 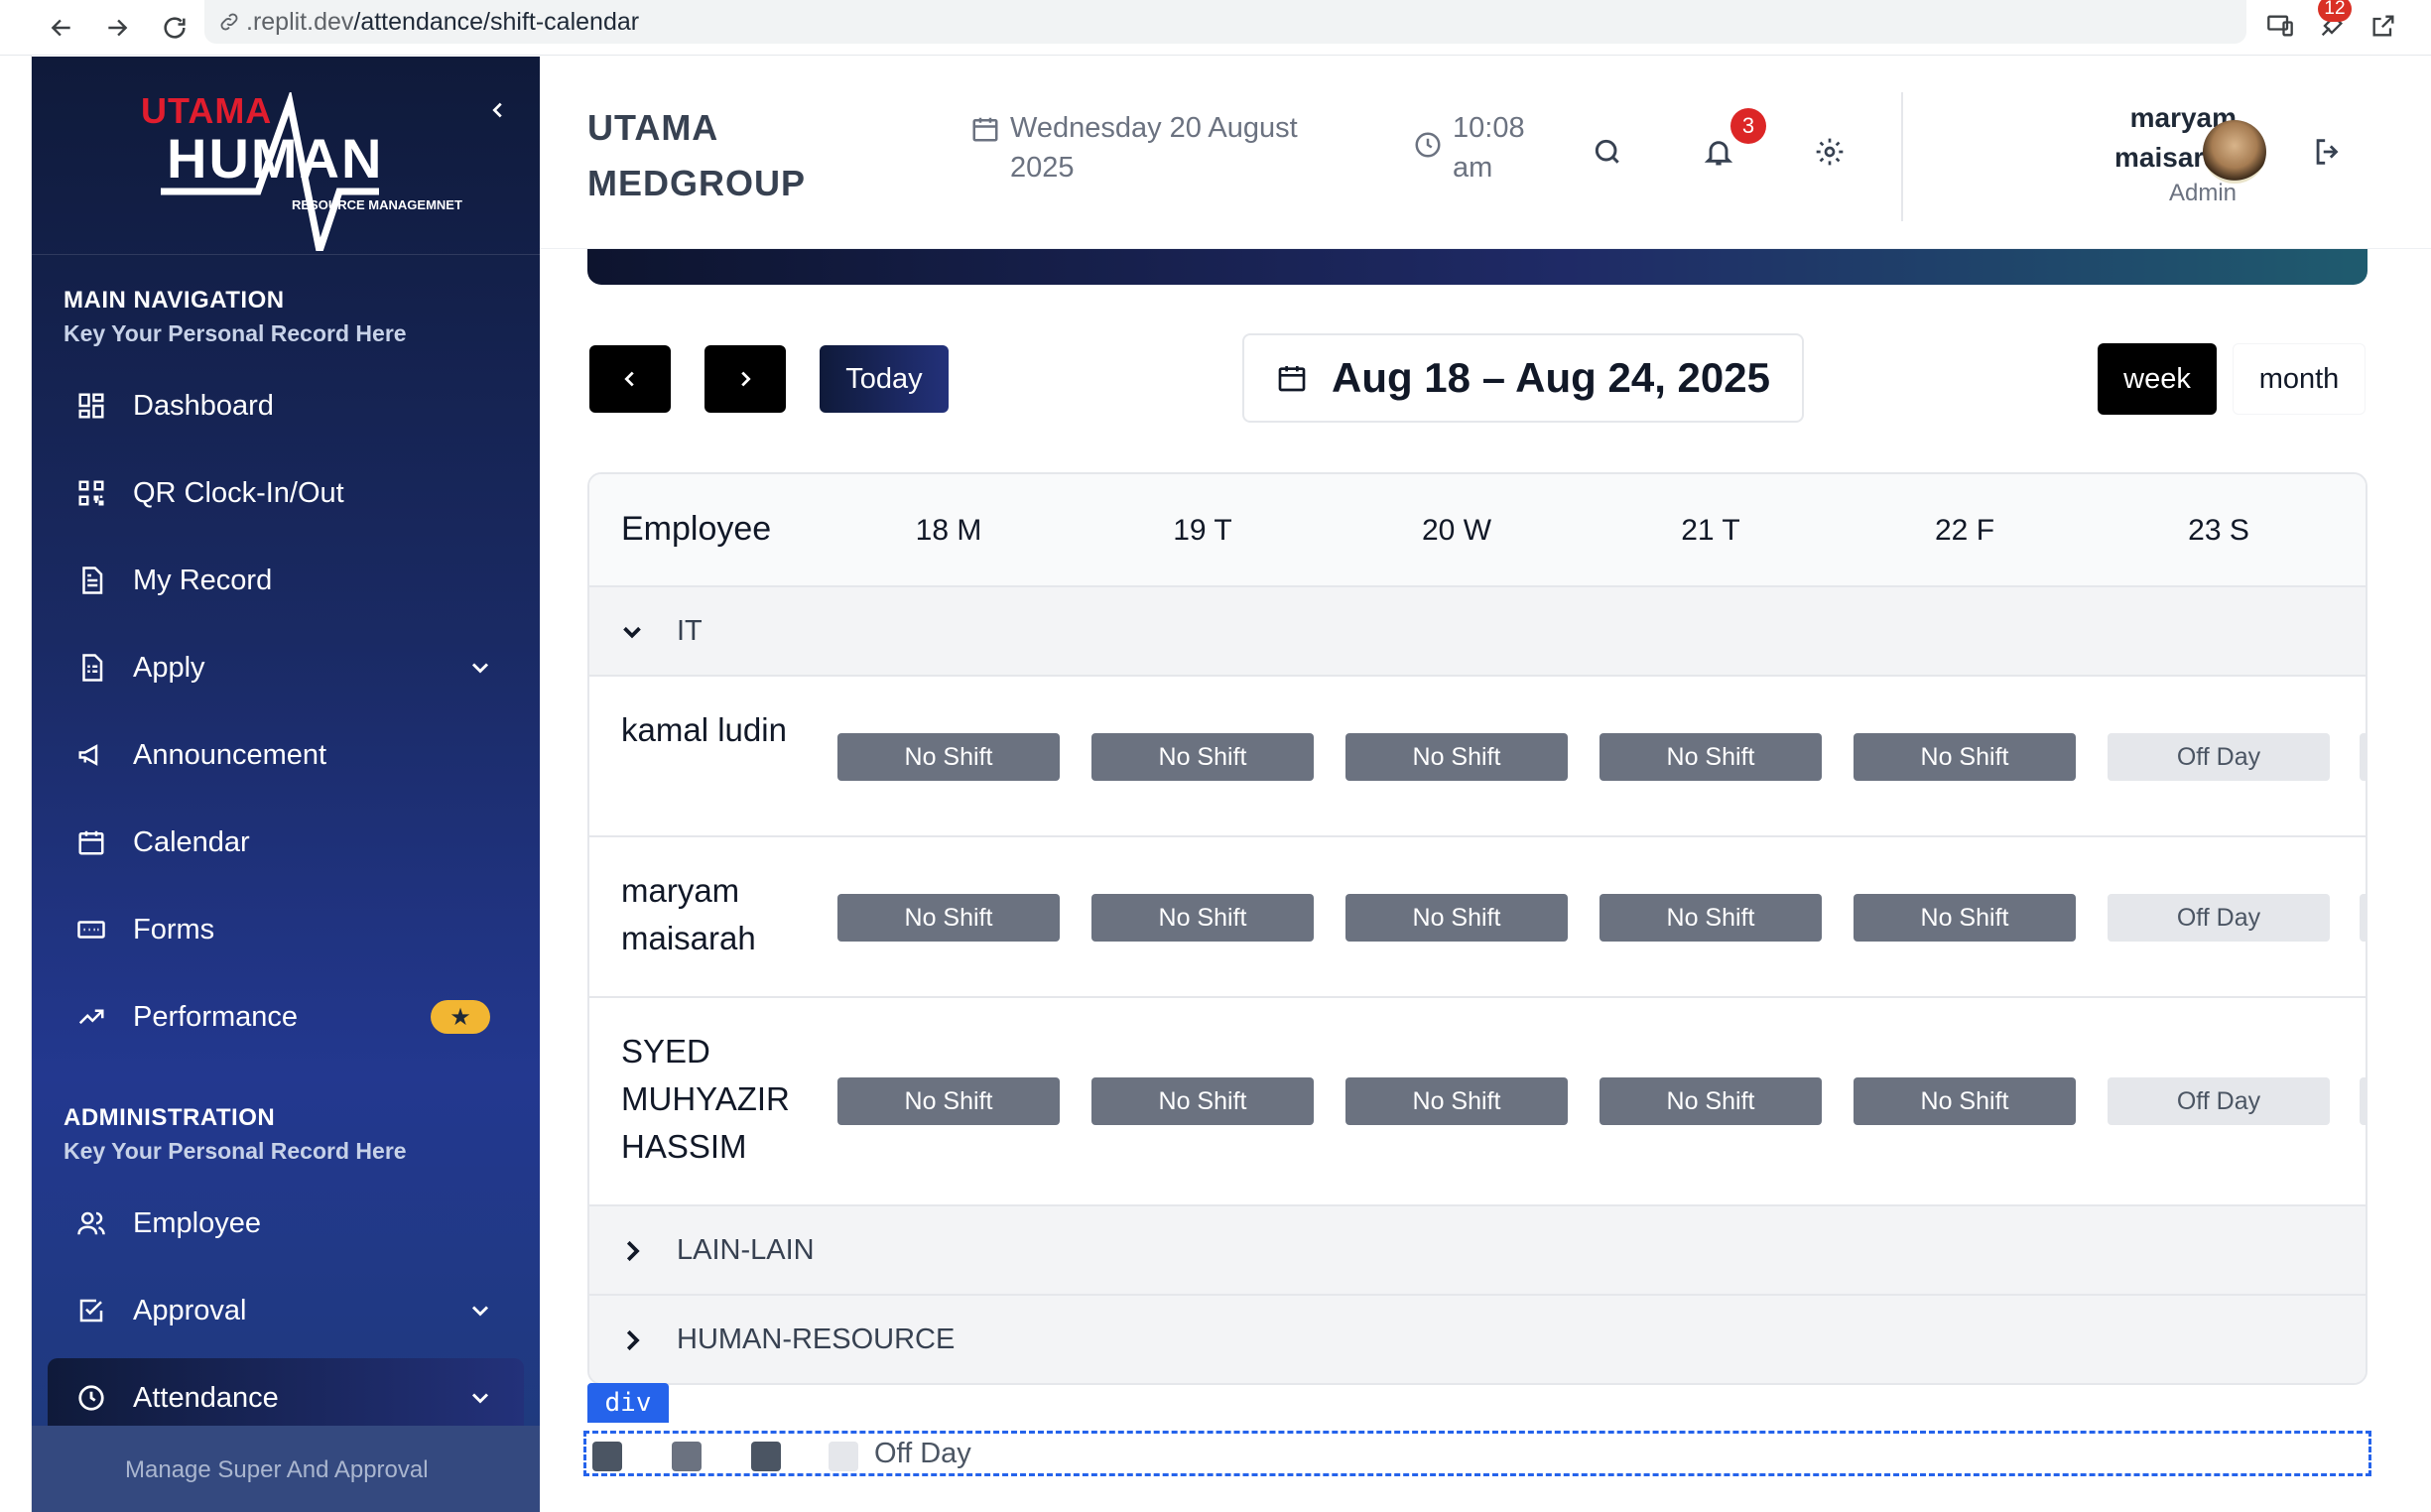 I want to click on day-header: 20 W, so click(x=1456, y=530).